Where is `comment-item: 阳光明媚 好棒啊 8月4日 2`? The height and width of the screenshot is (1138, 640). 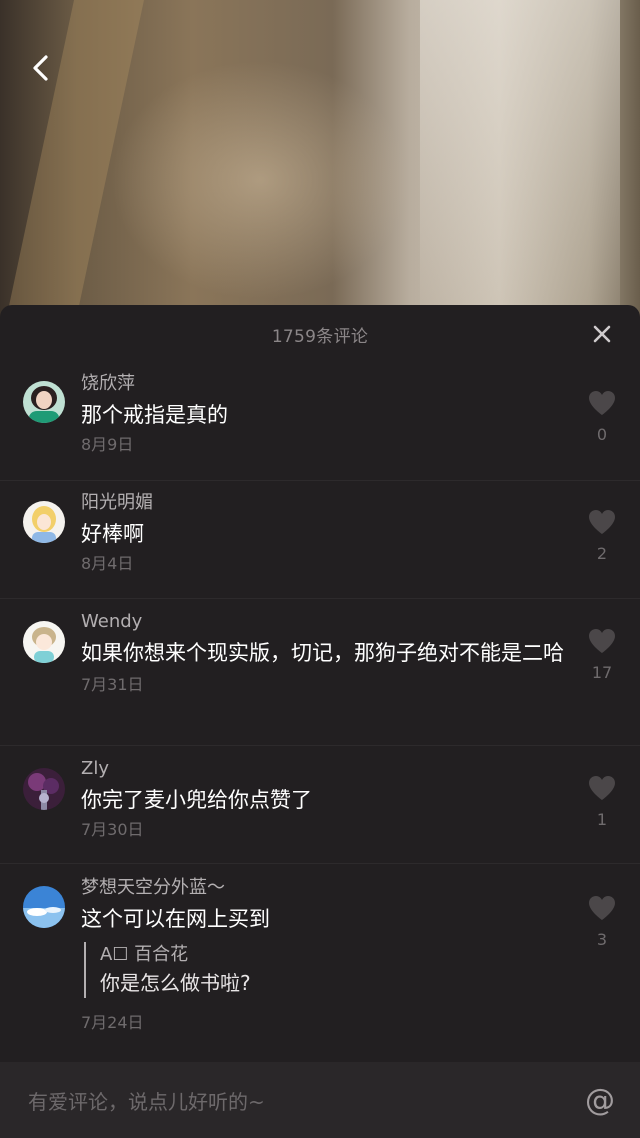
comment-item: 阳光明媚 好棒啊 8月4日 2 is located at coordinates (320, 540).